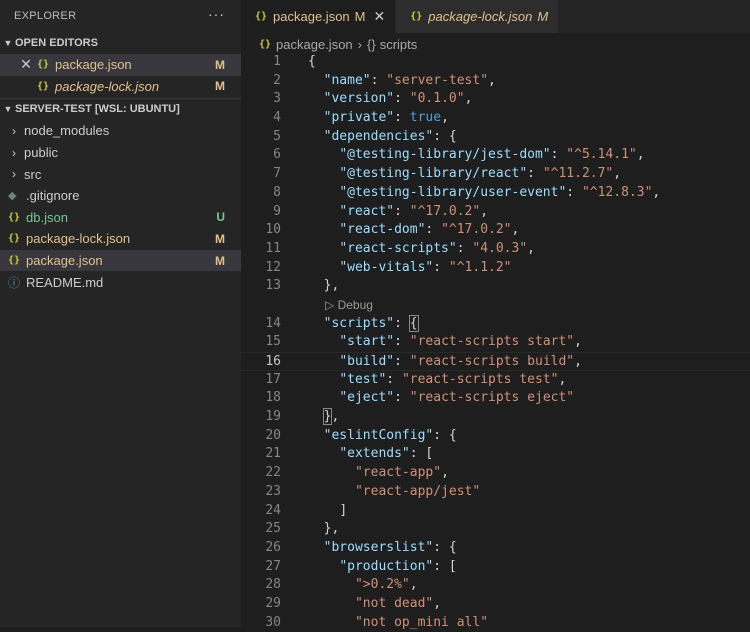 The height and width of the screenshot is (632, 750). Describe the element at coordinates (495, 81) in the screenshot. I see `code-line: 2 "name": "server-test",` at that location.